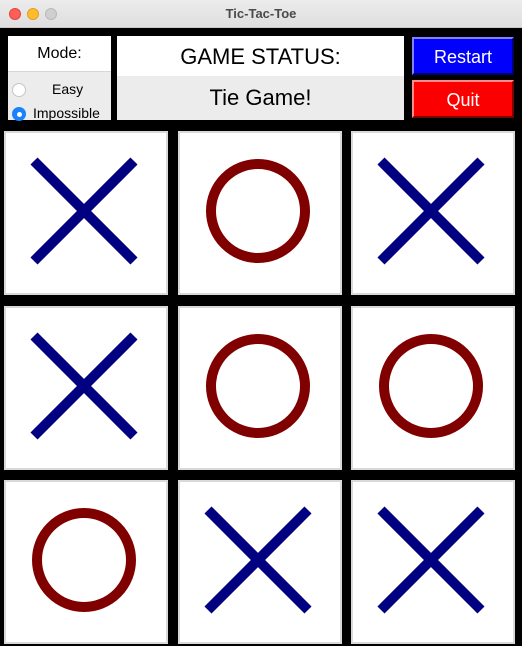  I want to click on mode-option-easy: Easy, so click(61, 90).